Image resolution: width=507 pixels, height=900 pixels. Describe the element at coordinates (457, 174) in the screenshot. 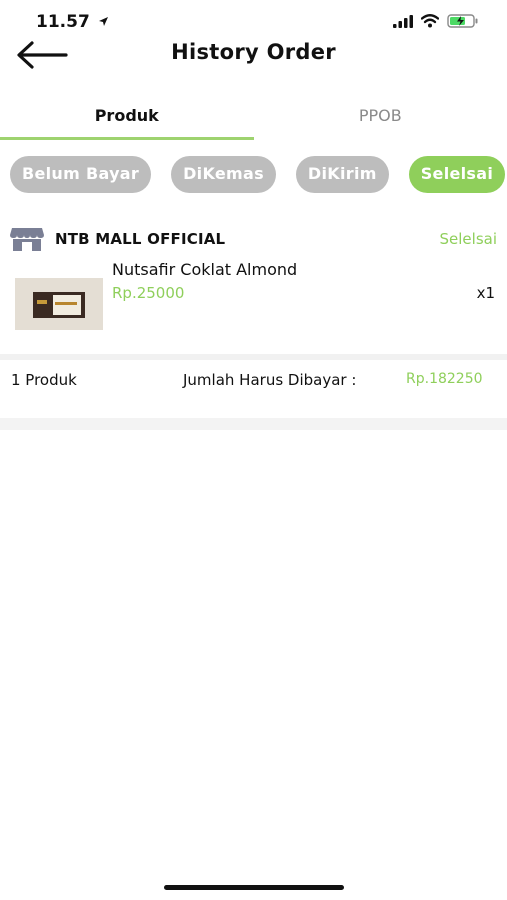

I see `filter-selesai: Selelsai` at that location.